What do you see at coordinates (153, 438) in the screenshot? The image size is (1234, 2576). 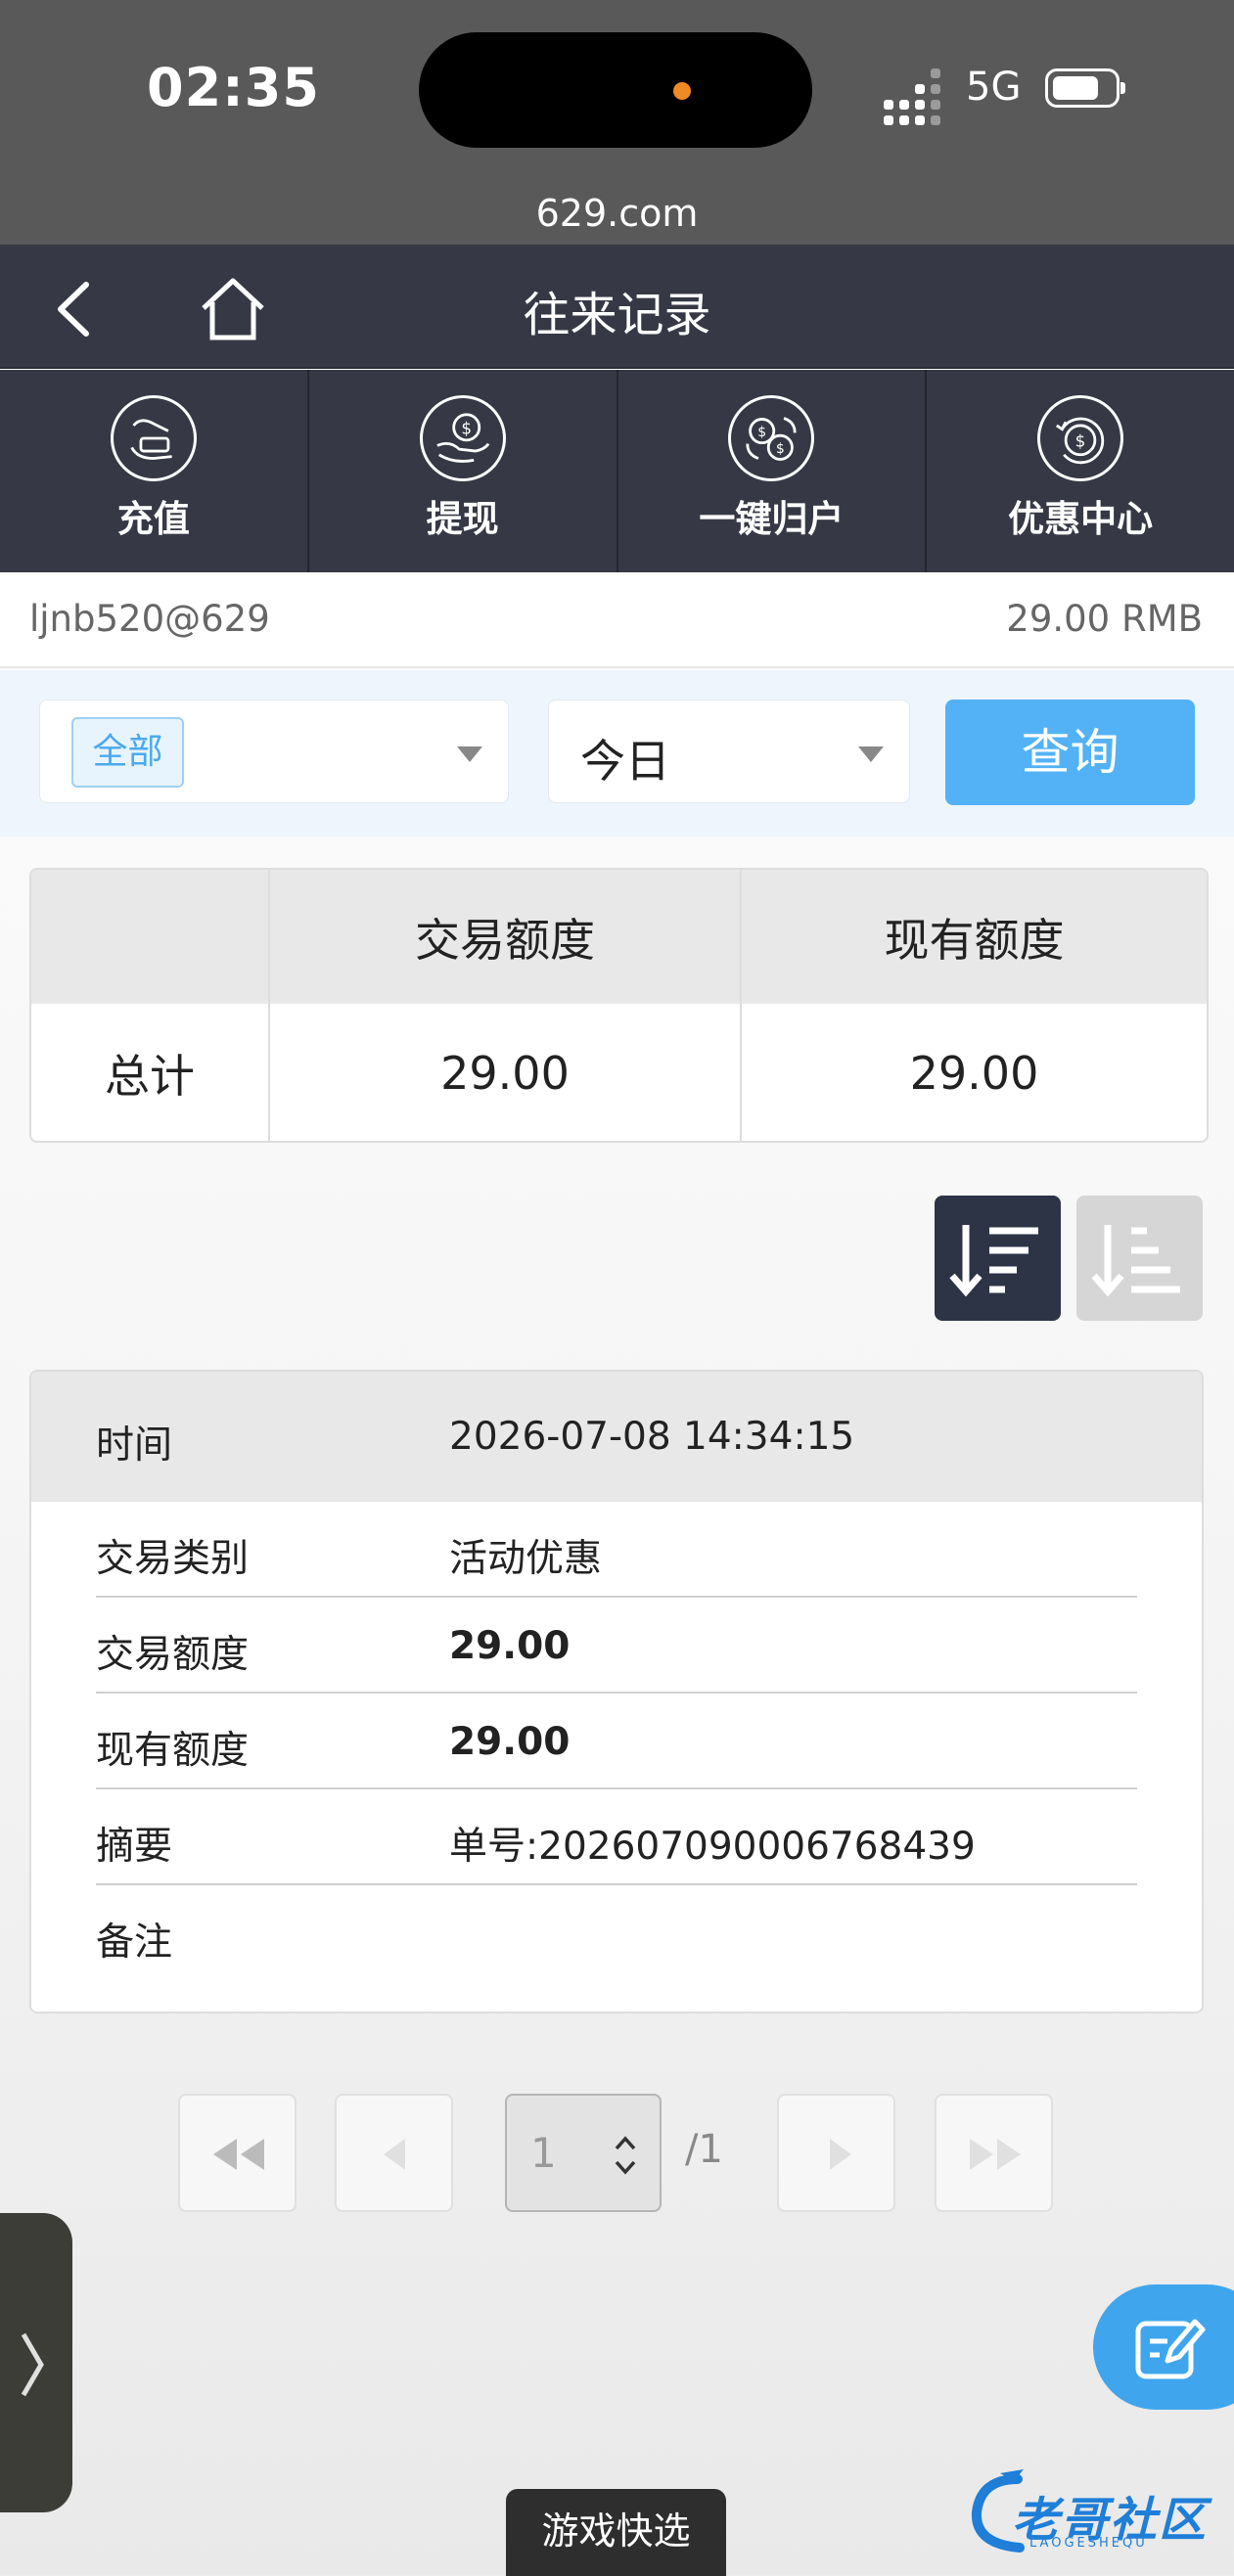 I see `deposit-icon` at bounding box center [153, 438].